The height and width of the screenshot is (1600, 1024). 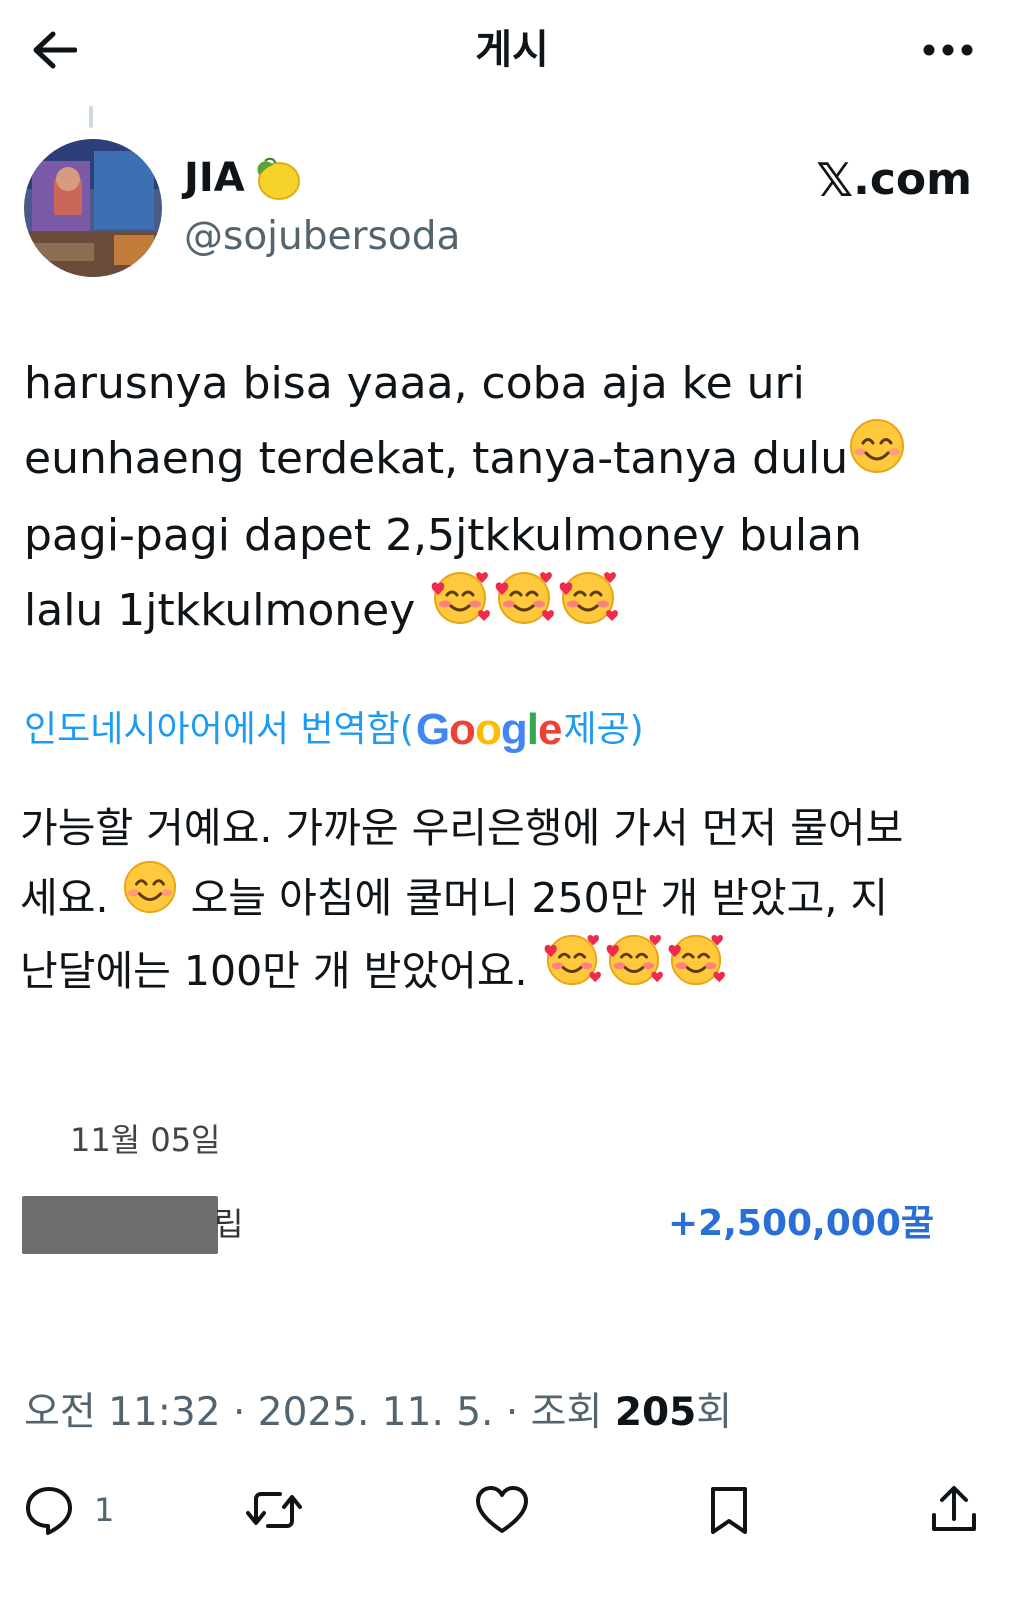 I want to click on transaction-amount: +2,500,000꿀, so click(x=801, y=1223).